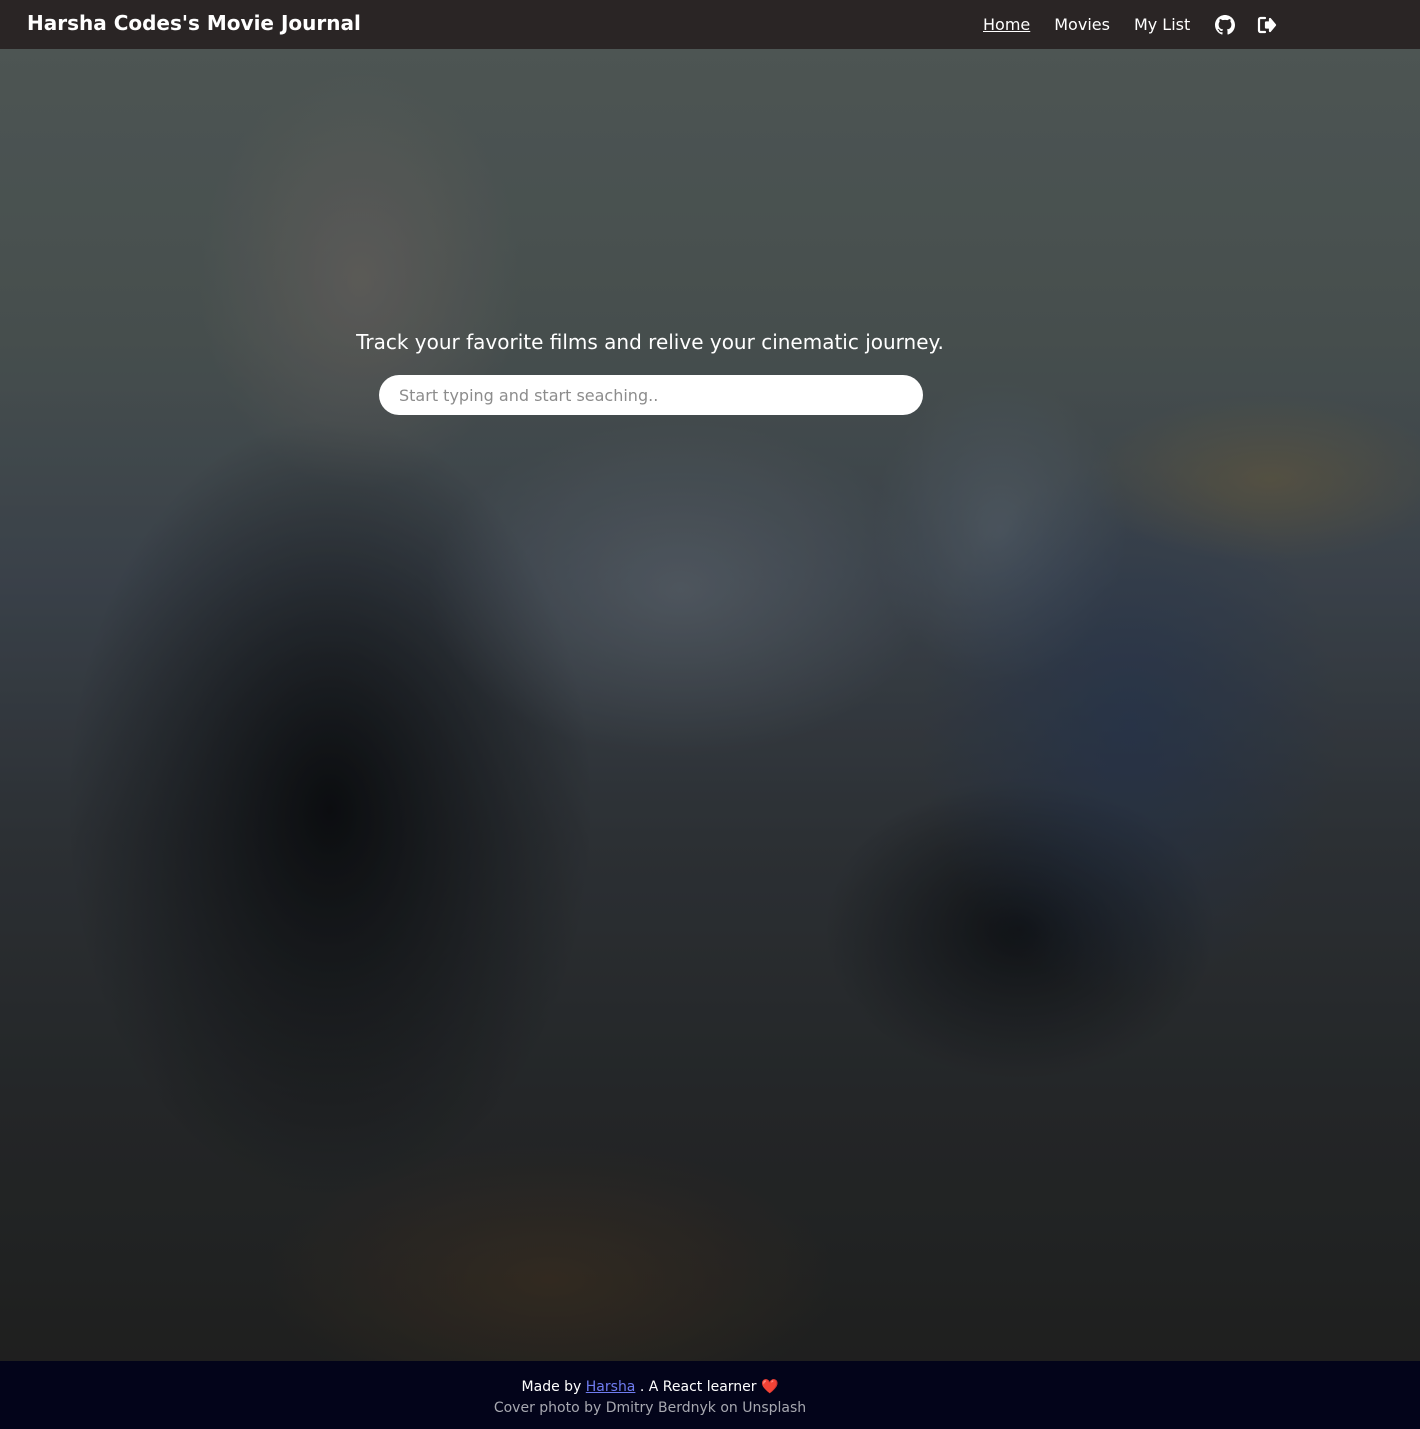  Describe the element at coordinates (1225, 25) in the screenshot. I see `github-icon` at that location.